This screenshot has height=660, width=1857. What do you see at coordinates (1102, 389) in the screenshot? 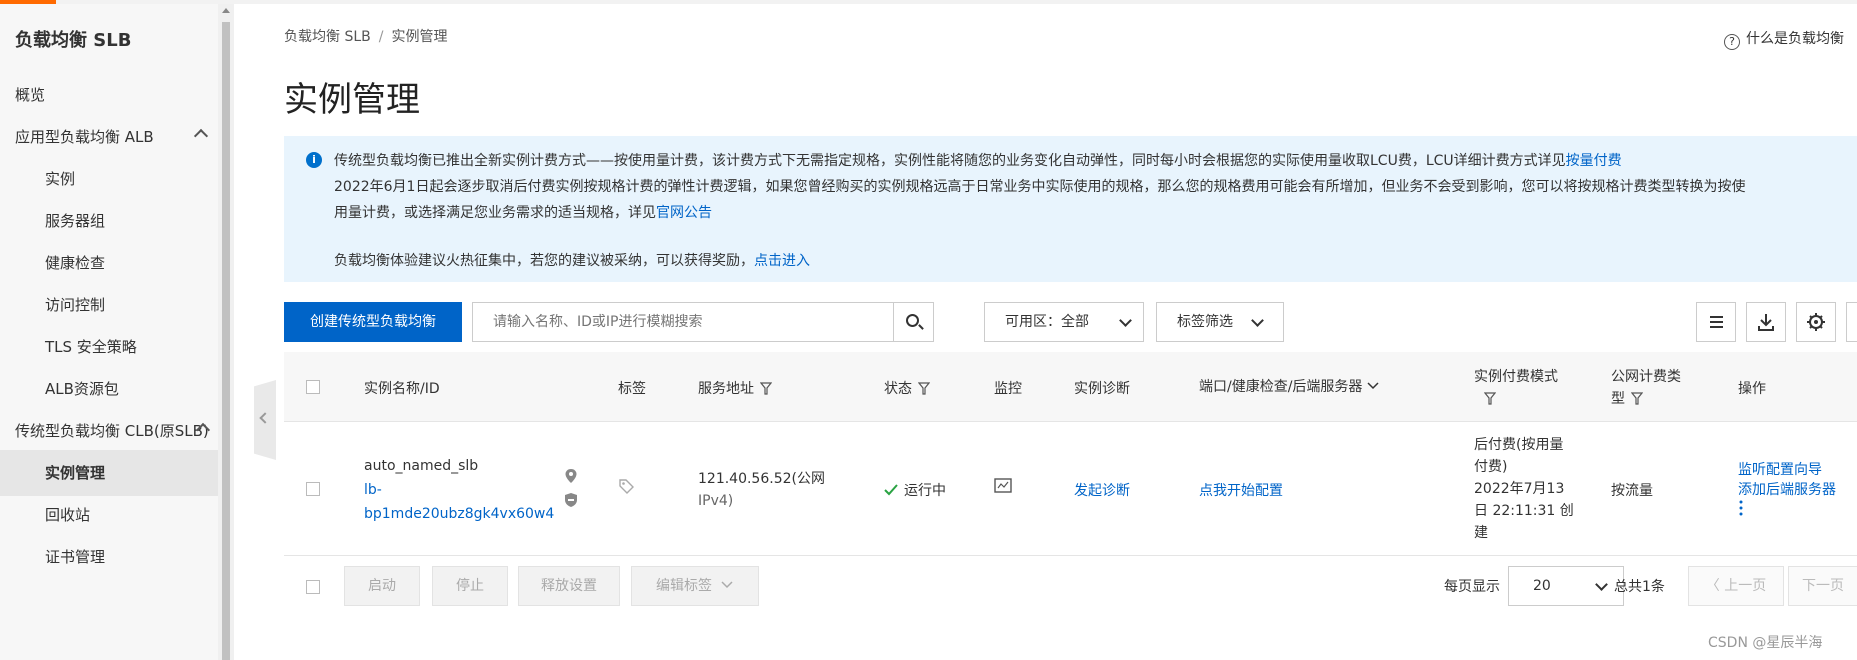
I see `th-diagnose: 实例诊断` at bounding box center [1102, 389].